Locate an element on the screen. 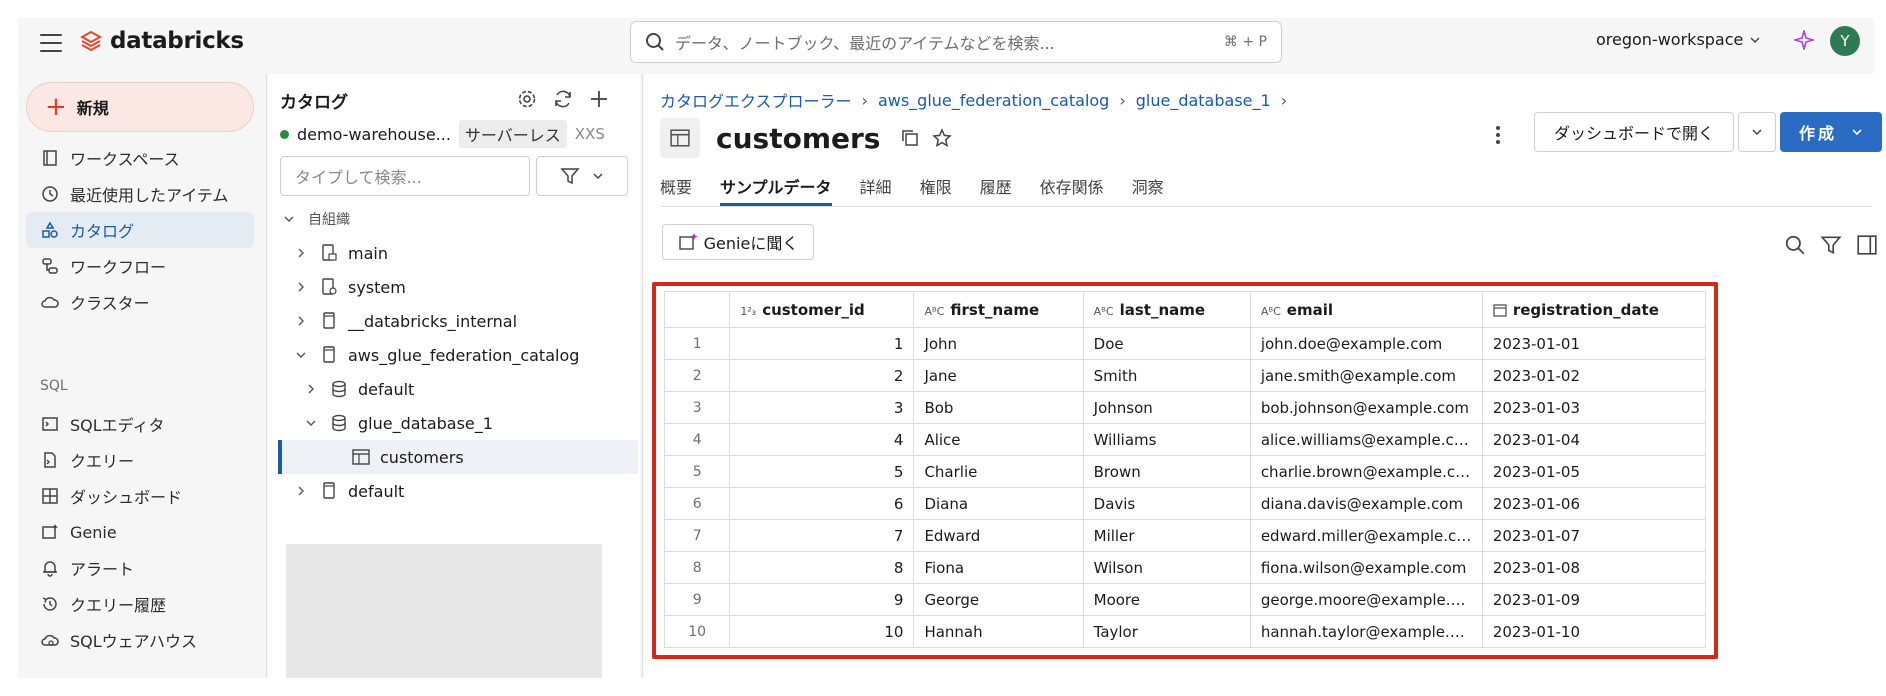  tree-item-glue-default: default is located at coordinates (460, 389).